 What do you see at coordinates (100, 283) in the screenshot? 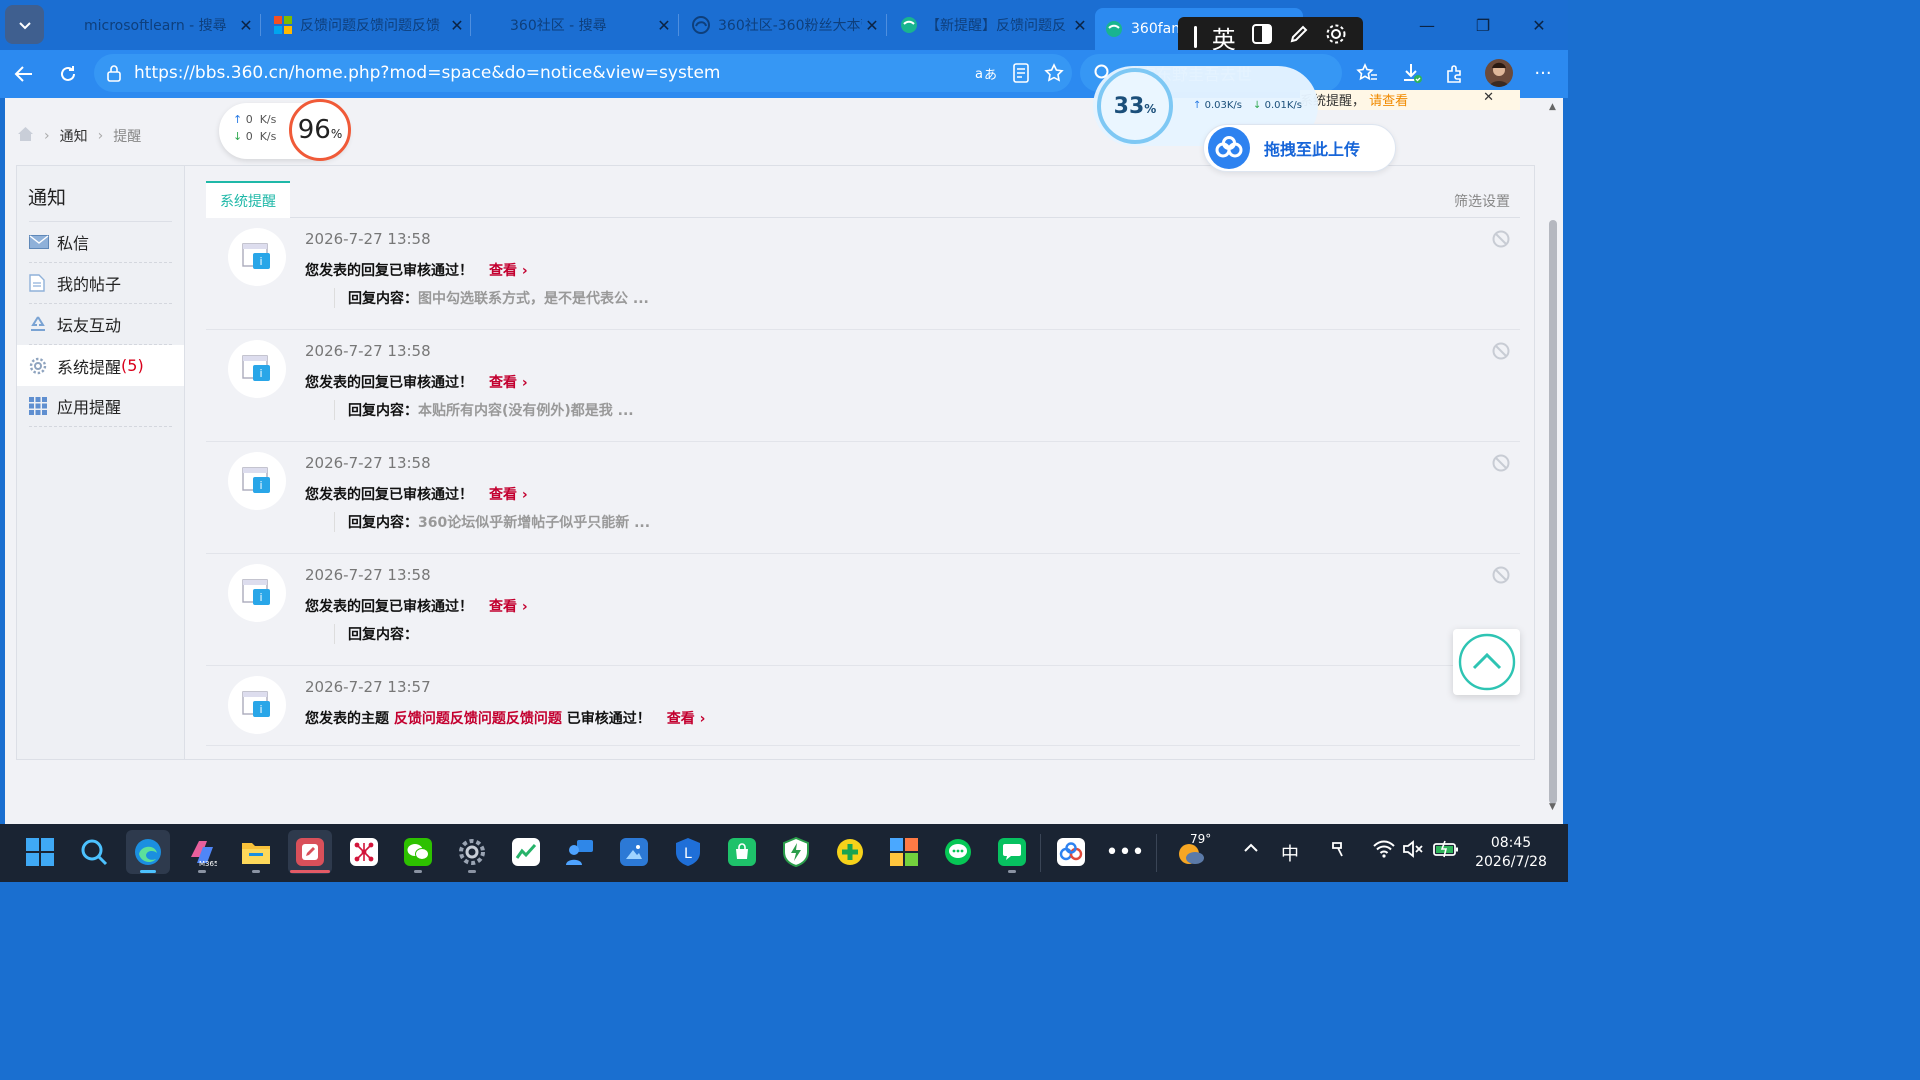
I see `sidebar-item-my-posts: 我的帖子` at bounding box center [100, 283].